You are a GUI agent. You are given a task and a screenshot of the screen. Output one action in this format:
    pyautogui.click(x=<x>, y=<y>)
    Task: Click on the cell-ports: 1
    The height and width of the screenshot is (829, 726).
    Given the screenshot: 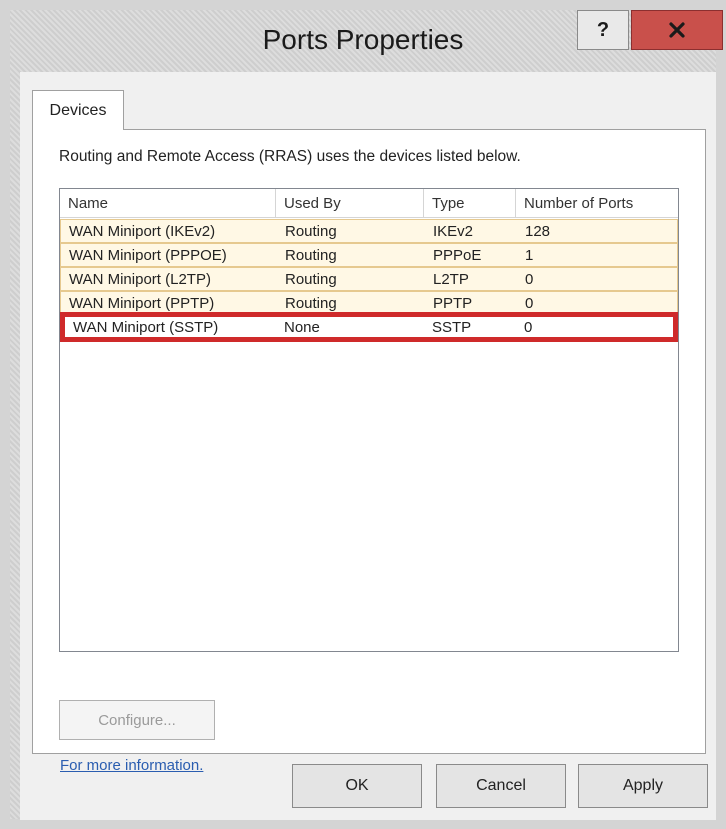 What is the action you would take?
    pyautogui.click(x=529, y=255)
    